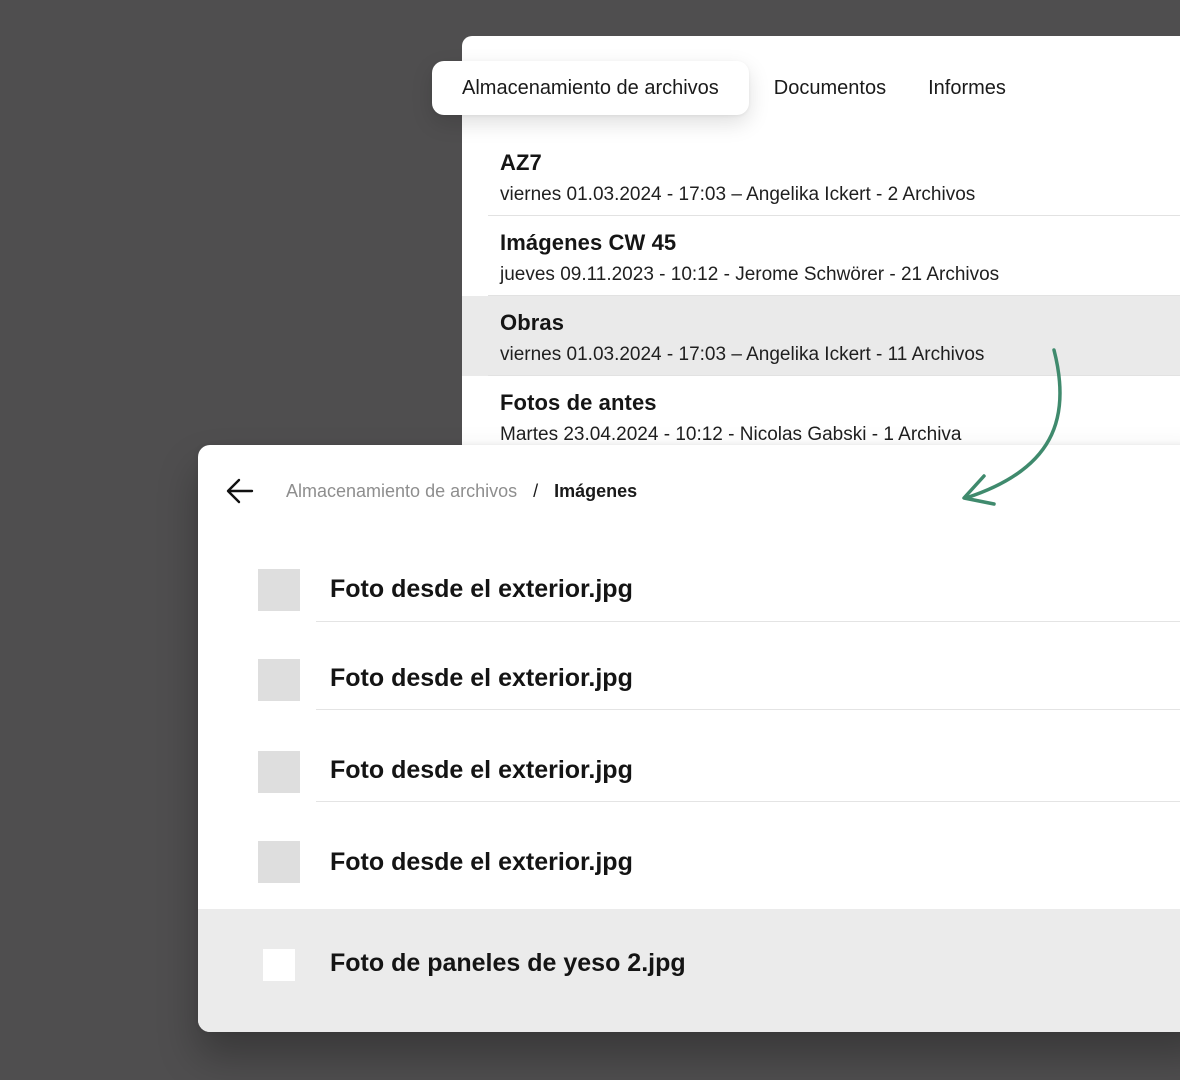 This screenshot has width=1180, height=1080. I want to click on breadcrumb-current: Imágenes, so click(596, 491).